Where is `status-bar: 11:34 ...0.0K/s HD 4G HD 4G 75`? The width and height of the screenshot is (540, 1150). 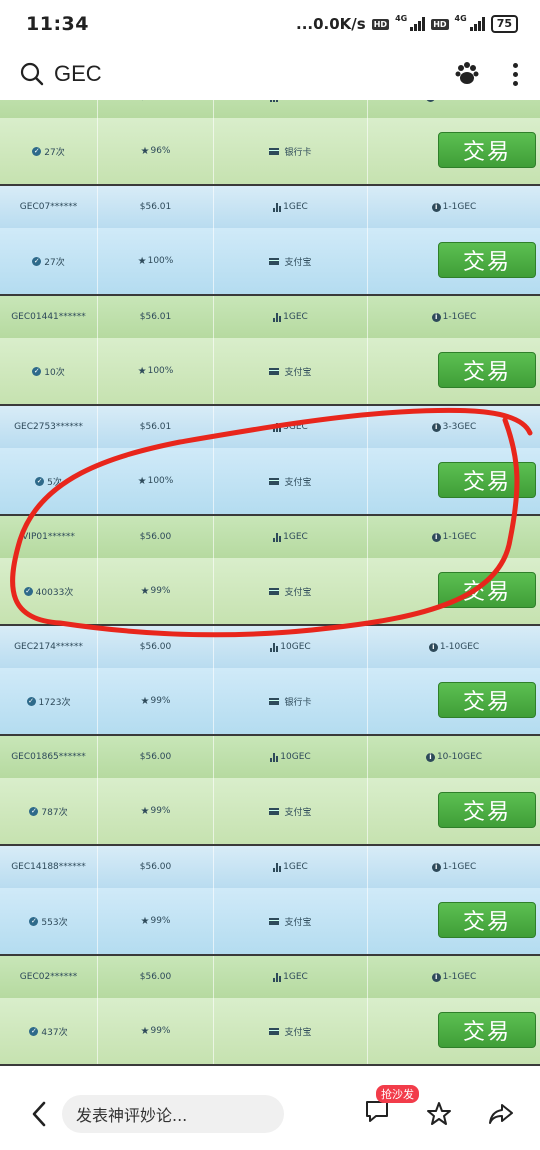 status-bar: 11:34 ...0.0K/s HD 4G HD 4G 75 is located at coordinates (270, 24).